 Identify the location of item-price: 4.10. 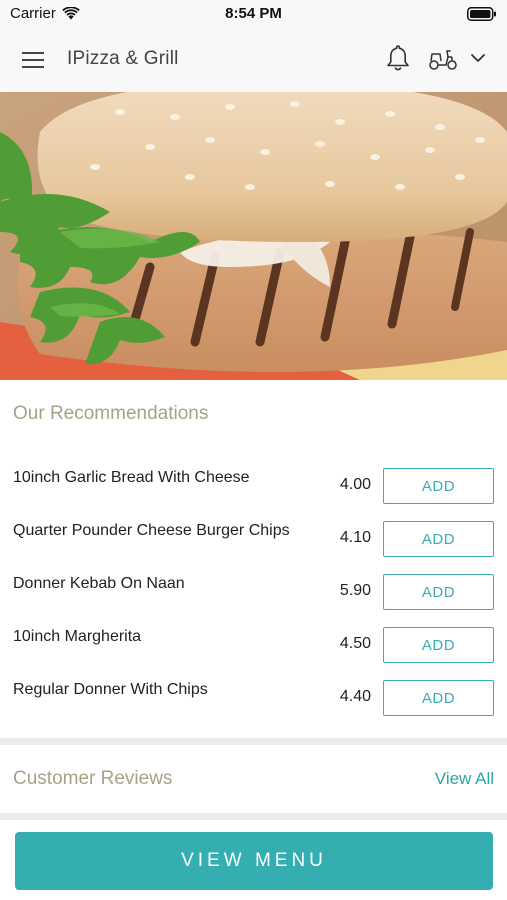
(355, 537).